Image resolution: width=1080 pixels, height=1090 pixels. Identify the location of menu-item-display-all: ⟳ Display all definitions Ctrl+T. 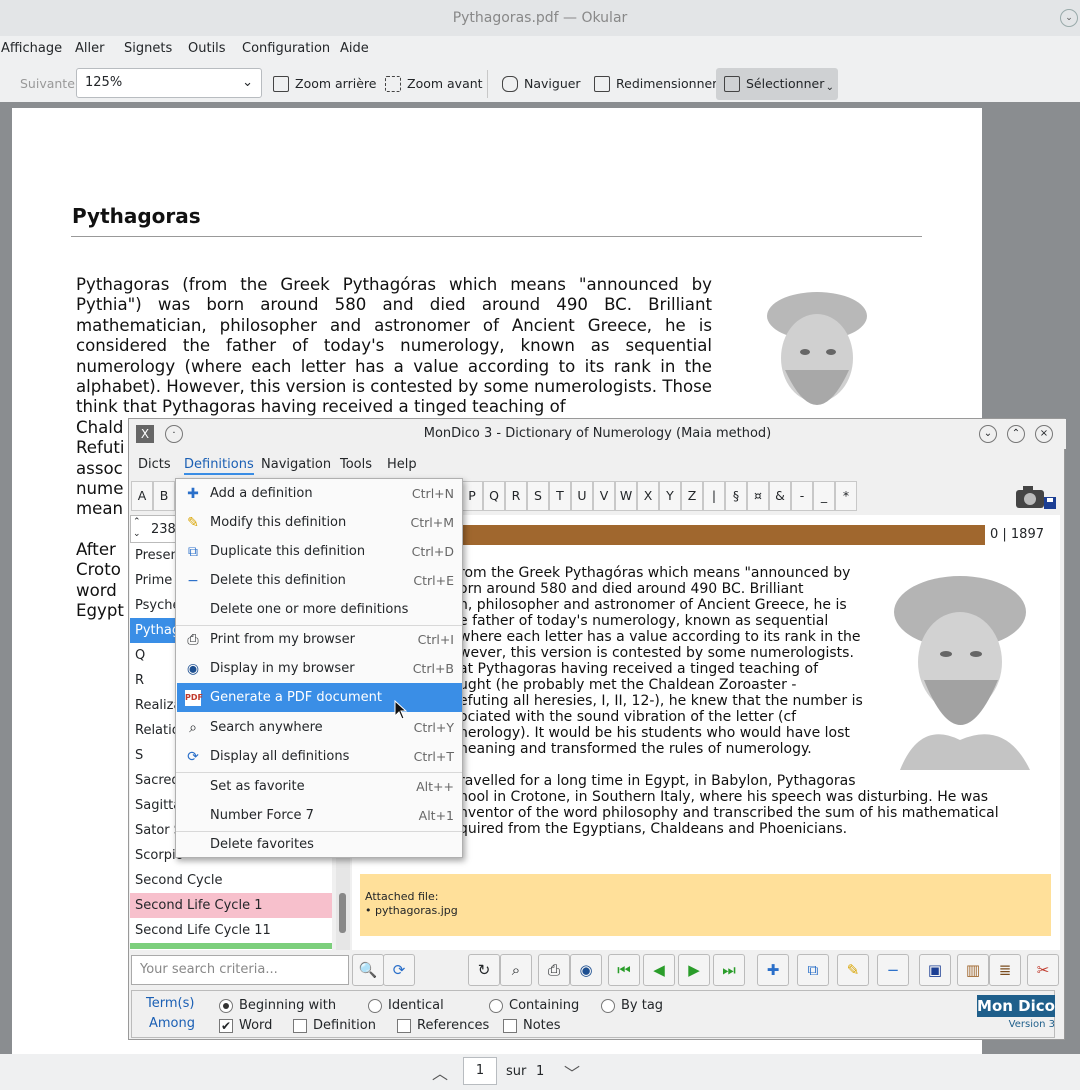
(319, 756).